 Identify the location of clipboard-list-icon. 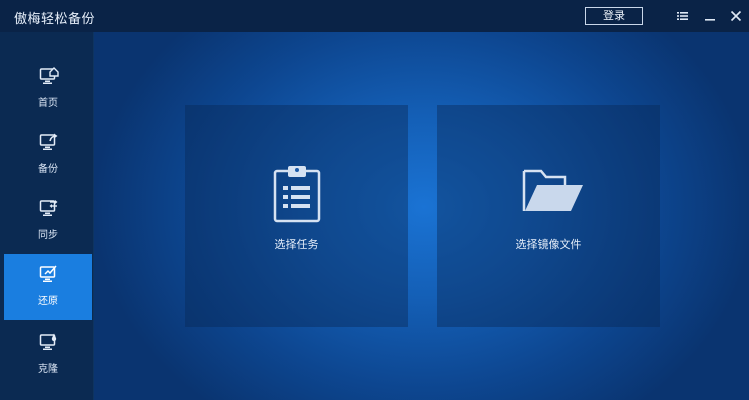
(297, 194).